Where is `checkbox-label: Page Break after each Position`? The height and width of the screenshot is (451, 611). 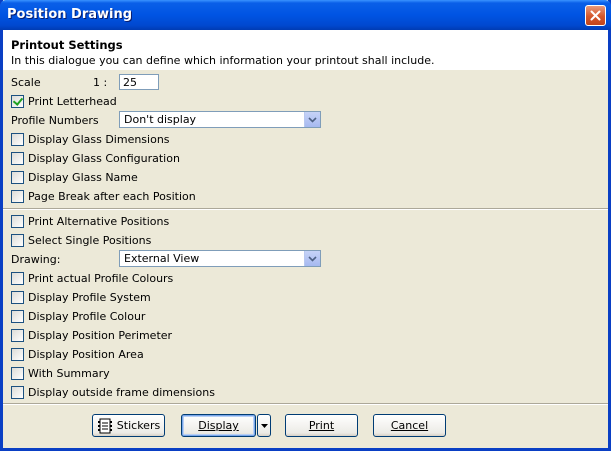
checkbox-label: Page Break after each Position is located at coordinates (112, 196).